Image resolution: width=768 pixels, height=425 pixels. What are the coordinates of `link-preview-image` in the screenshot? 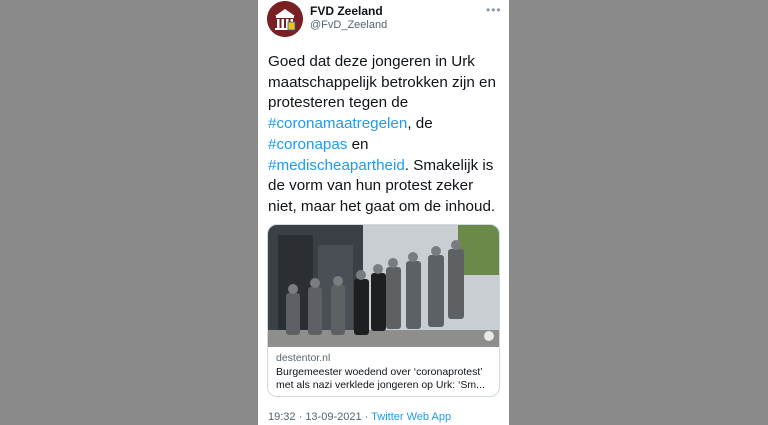 It's located at (383, 286).